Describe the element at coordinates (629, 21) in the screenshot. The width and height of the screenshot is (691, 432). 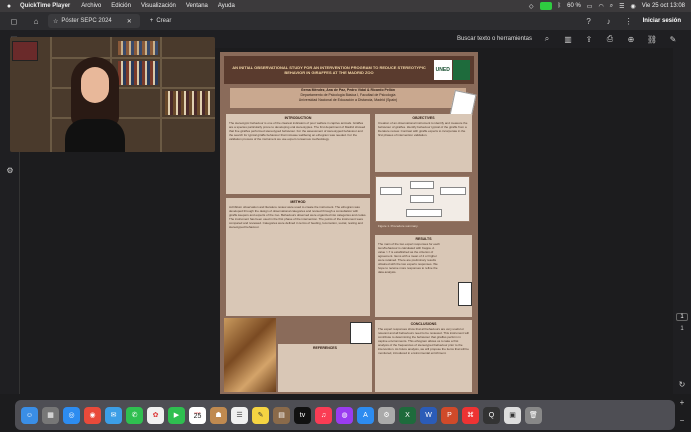
I see `apps-grid-icon: ⋮` at that location.